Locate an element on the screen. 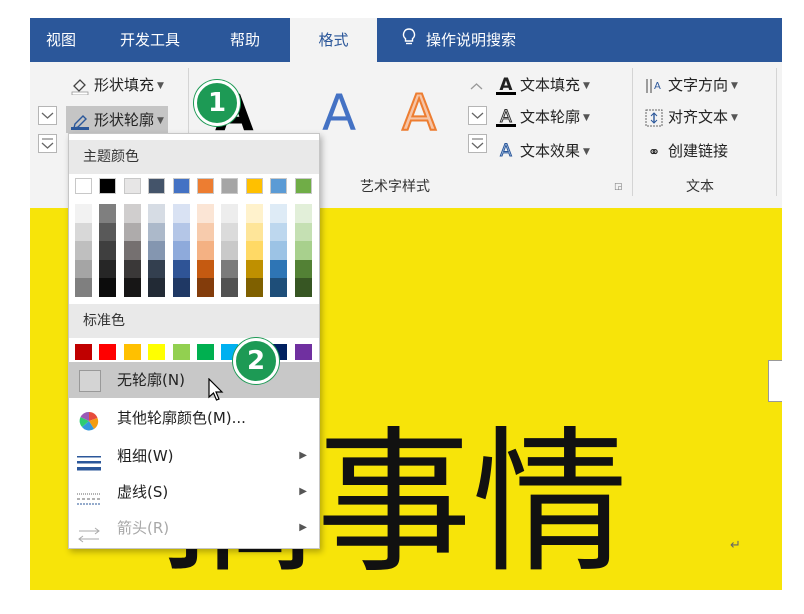 Image resolution: width=804 pixels, height=614 pixels. text-outline-button: A 文本轮廓 ▼ is located at coordinates (543, 116).